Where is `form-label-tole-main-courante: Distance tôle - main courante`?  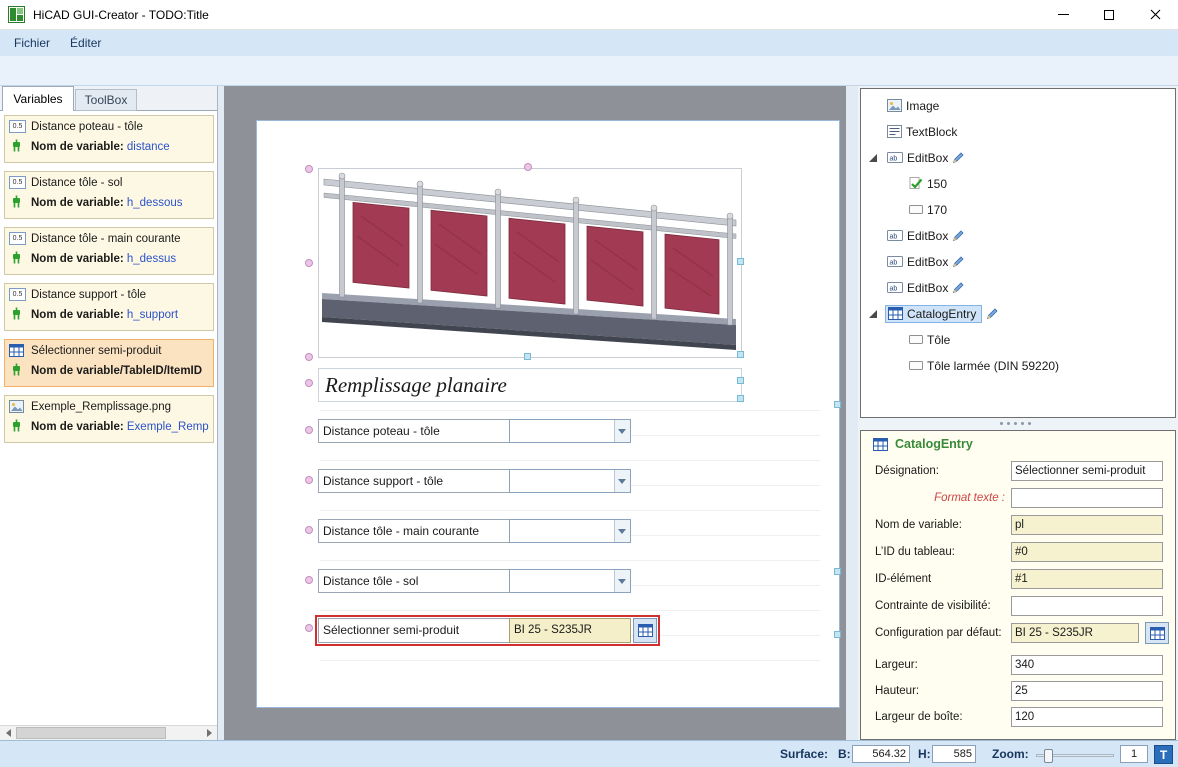
form-label-tole-main-courante: Distance tôle - main courante is located at coordinates (414, 531).